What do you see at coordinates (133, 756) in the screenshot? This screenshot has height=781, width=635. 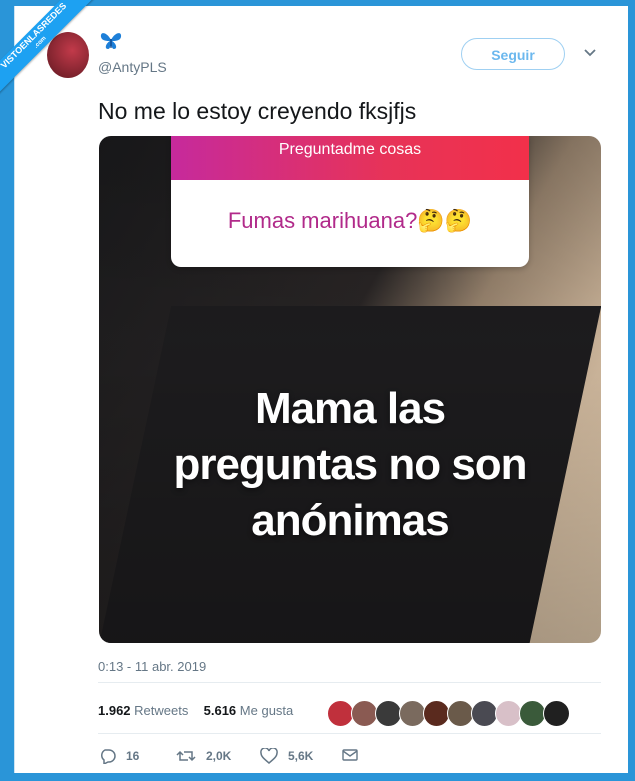 I see `reply-count: 16` at bounding box center [133, 756].